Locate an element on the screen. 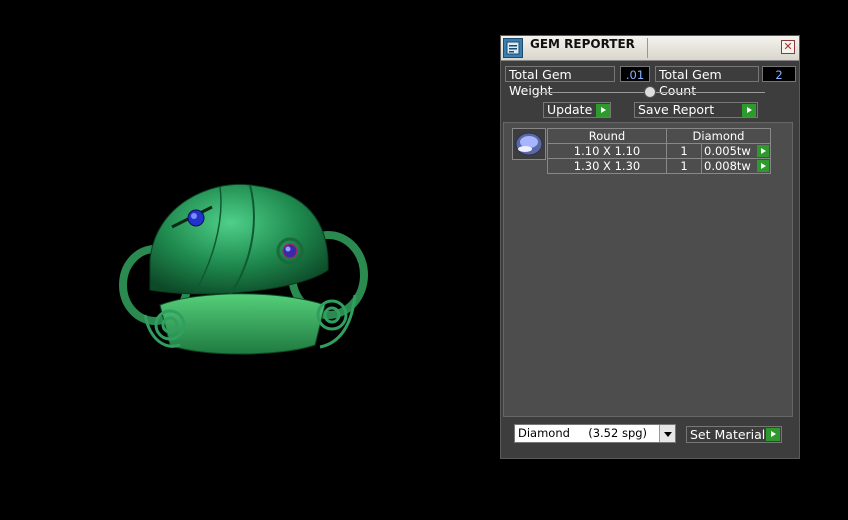 The width and height of the screenshot is (848, 520). slider-thumb-icon is located at coordinates (650, 92).